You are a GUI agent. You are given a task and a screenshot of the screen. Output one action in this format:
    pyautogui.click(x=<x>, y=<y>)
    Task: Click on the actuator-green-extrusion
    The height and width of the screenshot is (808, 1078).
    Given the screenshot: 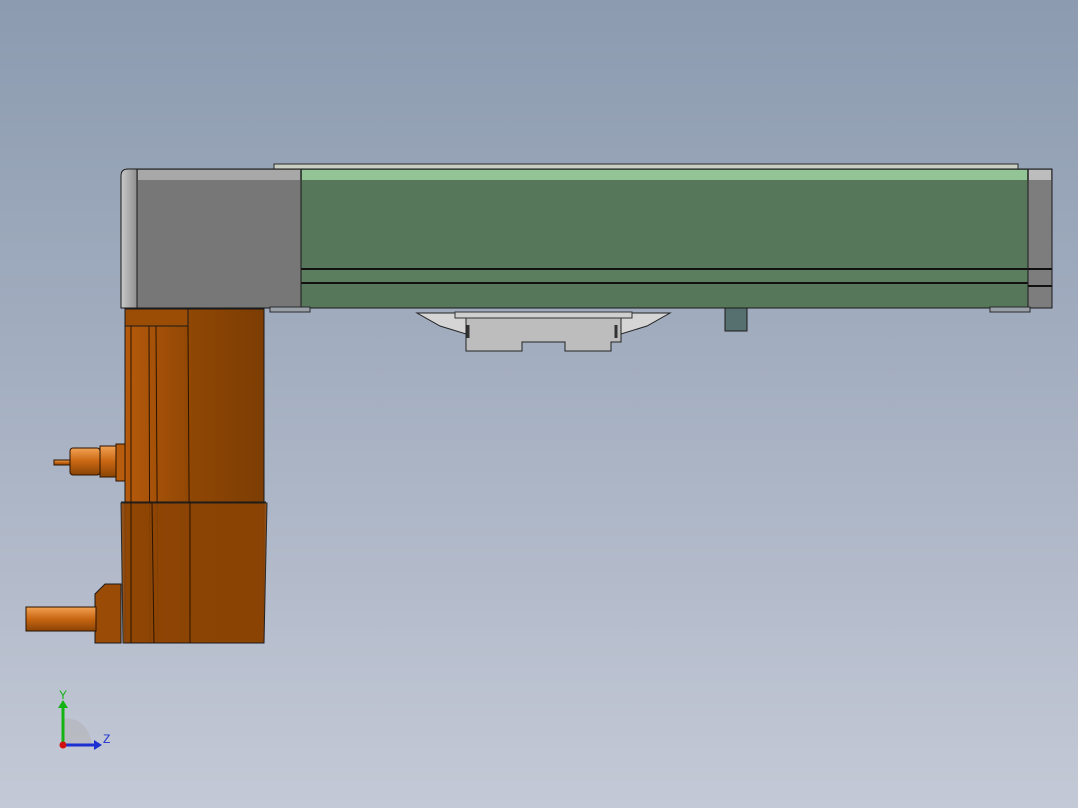 What is the action you would take?
    pyautogui.click(x=664, y=238)
    